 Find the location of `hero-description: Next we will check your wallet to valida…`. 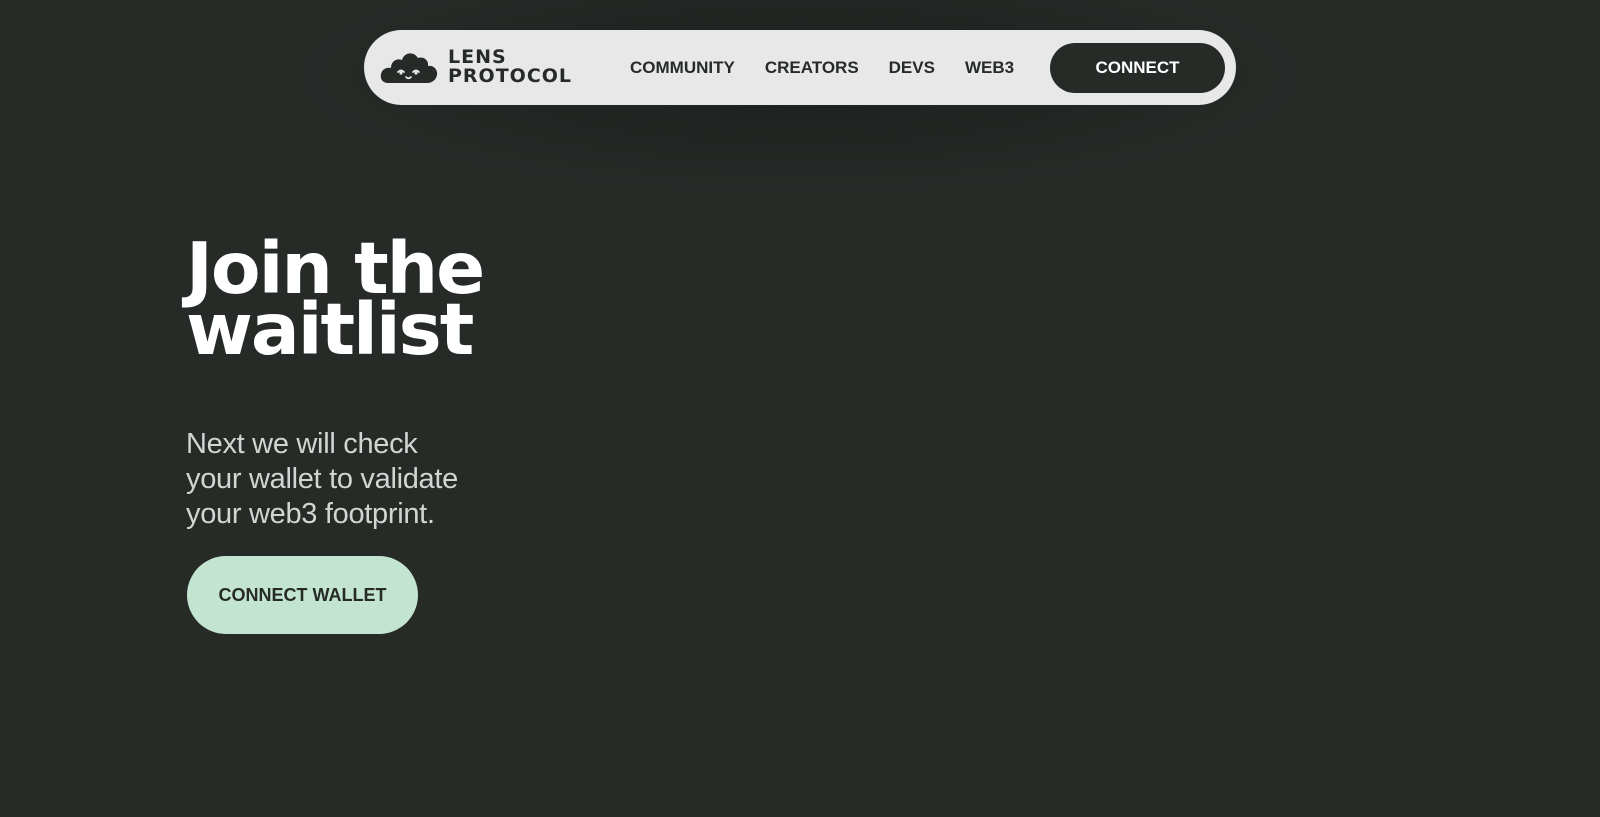

hero-description: Next we will check your wallet to valida… is located at coordinates (346, 479).